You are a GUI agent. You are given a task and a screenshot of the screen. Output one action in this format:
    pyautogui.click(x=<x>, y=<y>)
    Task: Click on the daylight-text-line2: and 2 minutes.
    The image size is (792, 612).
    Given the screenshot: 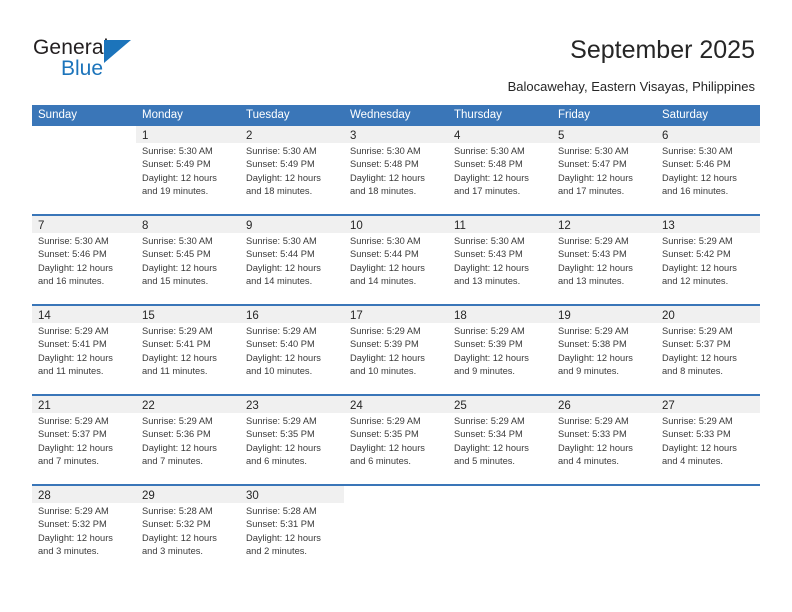 What is the action you would take?
    pyautogui.click(x=276, y=551)
    